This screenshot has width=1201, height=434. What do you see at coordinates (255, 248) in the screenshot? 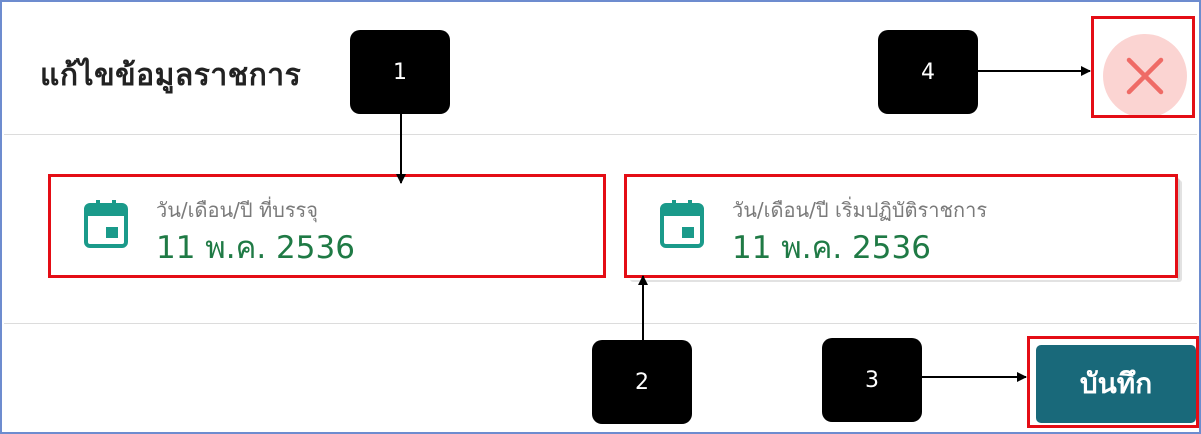
I see `appointment-date-value: 11 พ.ค. 2536` at bounding box center [255, 248].